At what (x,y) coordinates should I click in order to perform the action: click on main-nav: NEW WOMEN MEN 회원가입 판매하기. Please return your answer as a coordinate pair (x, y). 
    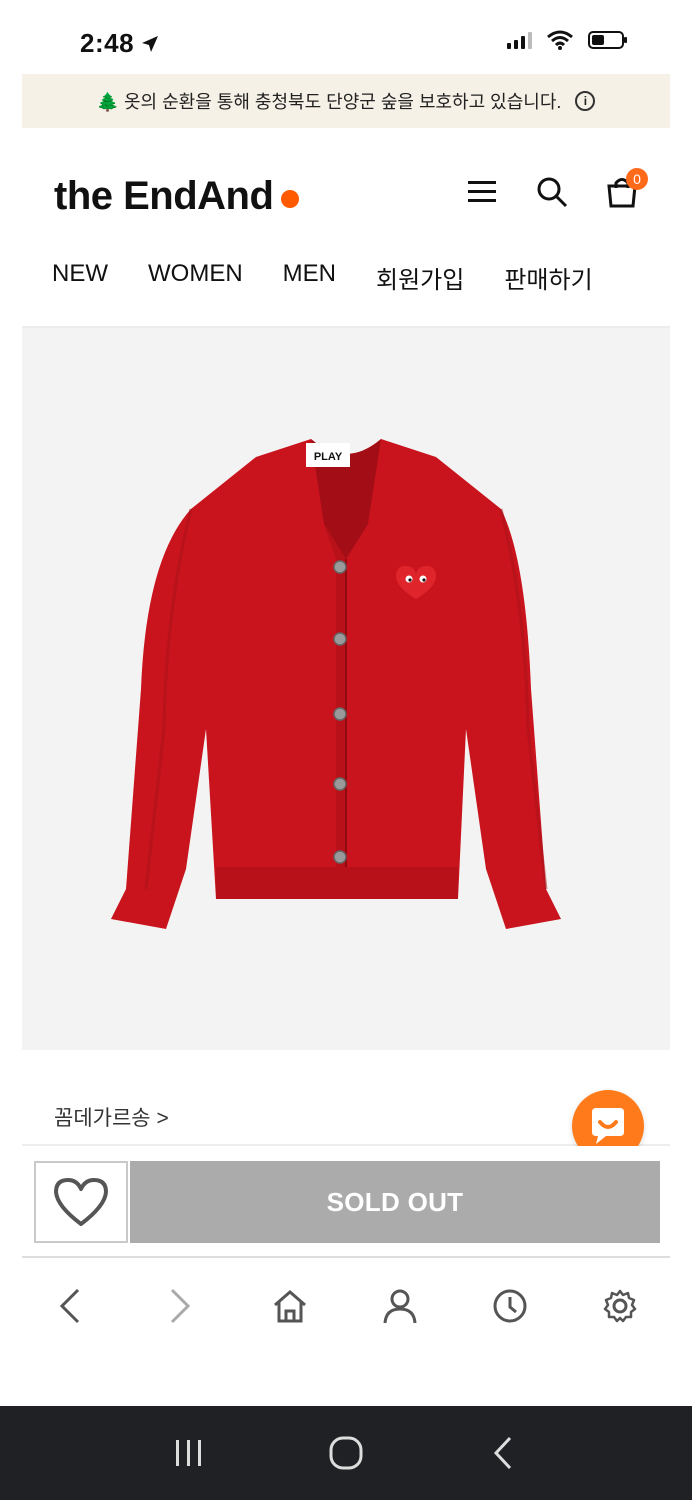
    Looking at the image, I should click on (322, 277).